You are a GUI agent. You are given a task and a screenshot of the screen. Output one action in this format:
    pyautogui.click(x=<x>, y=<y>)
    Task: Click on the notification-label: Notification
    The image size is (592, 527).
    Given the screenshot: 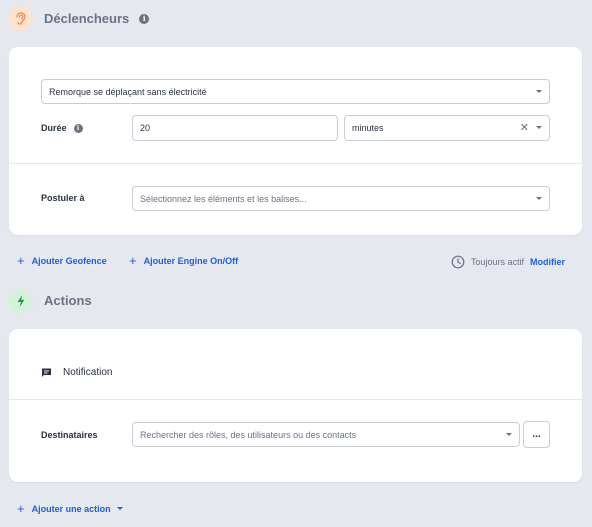 What is the action you would take?
    pyautogui.click(x=88, y=372)
    